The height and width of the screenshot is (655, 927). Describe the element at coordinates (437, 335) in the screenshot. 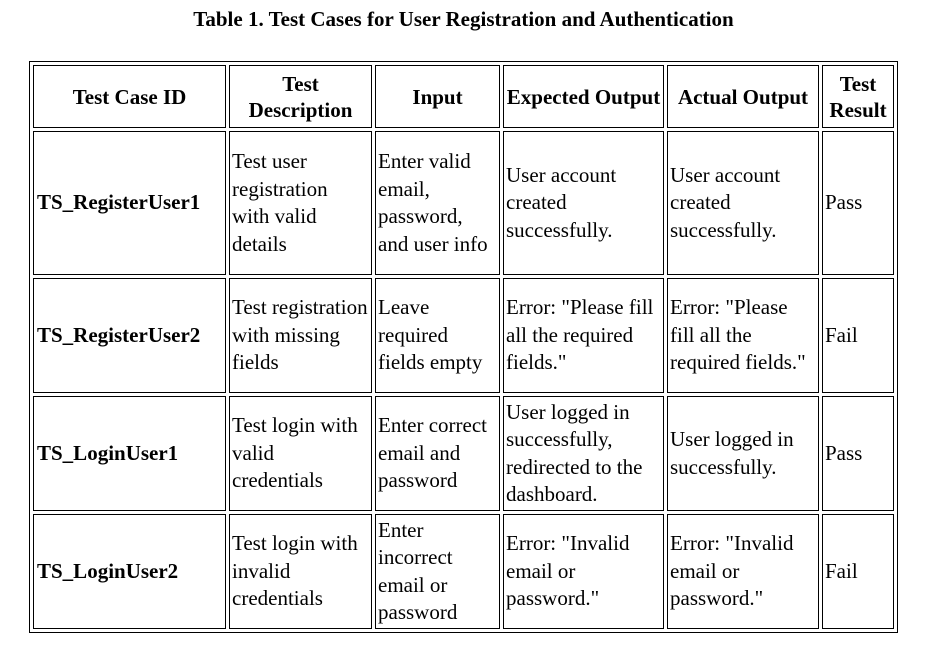

I see `cell-input: Leave required fields empty` at that location.